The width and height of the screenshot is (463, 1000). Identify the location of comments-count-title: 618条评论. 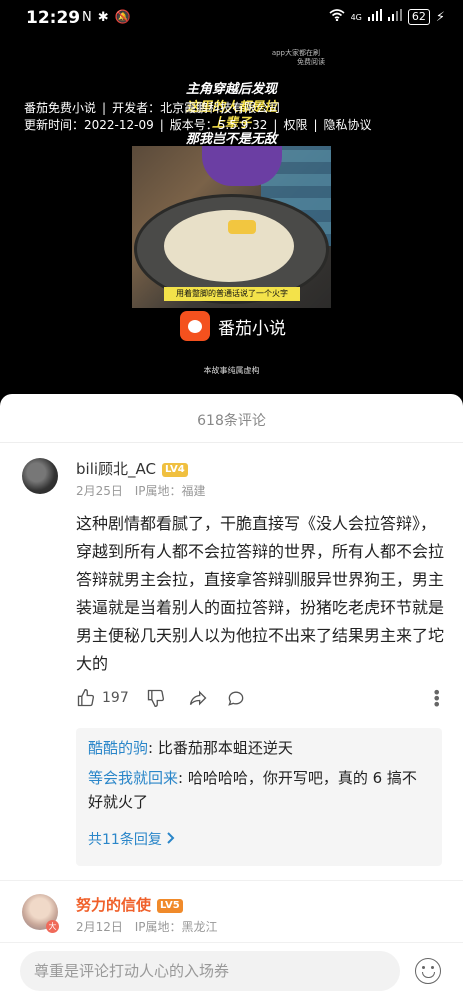
(231, 421).